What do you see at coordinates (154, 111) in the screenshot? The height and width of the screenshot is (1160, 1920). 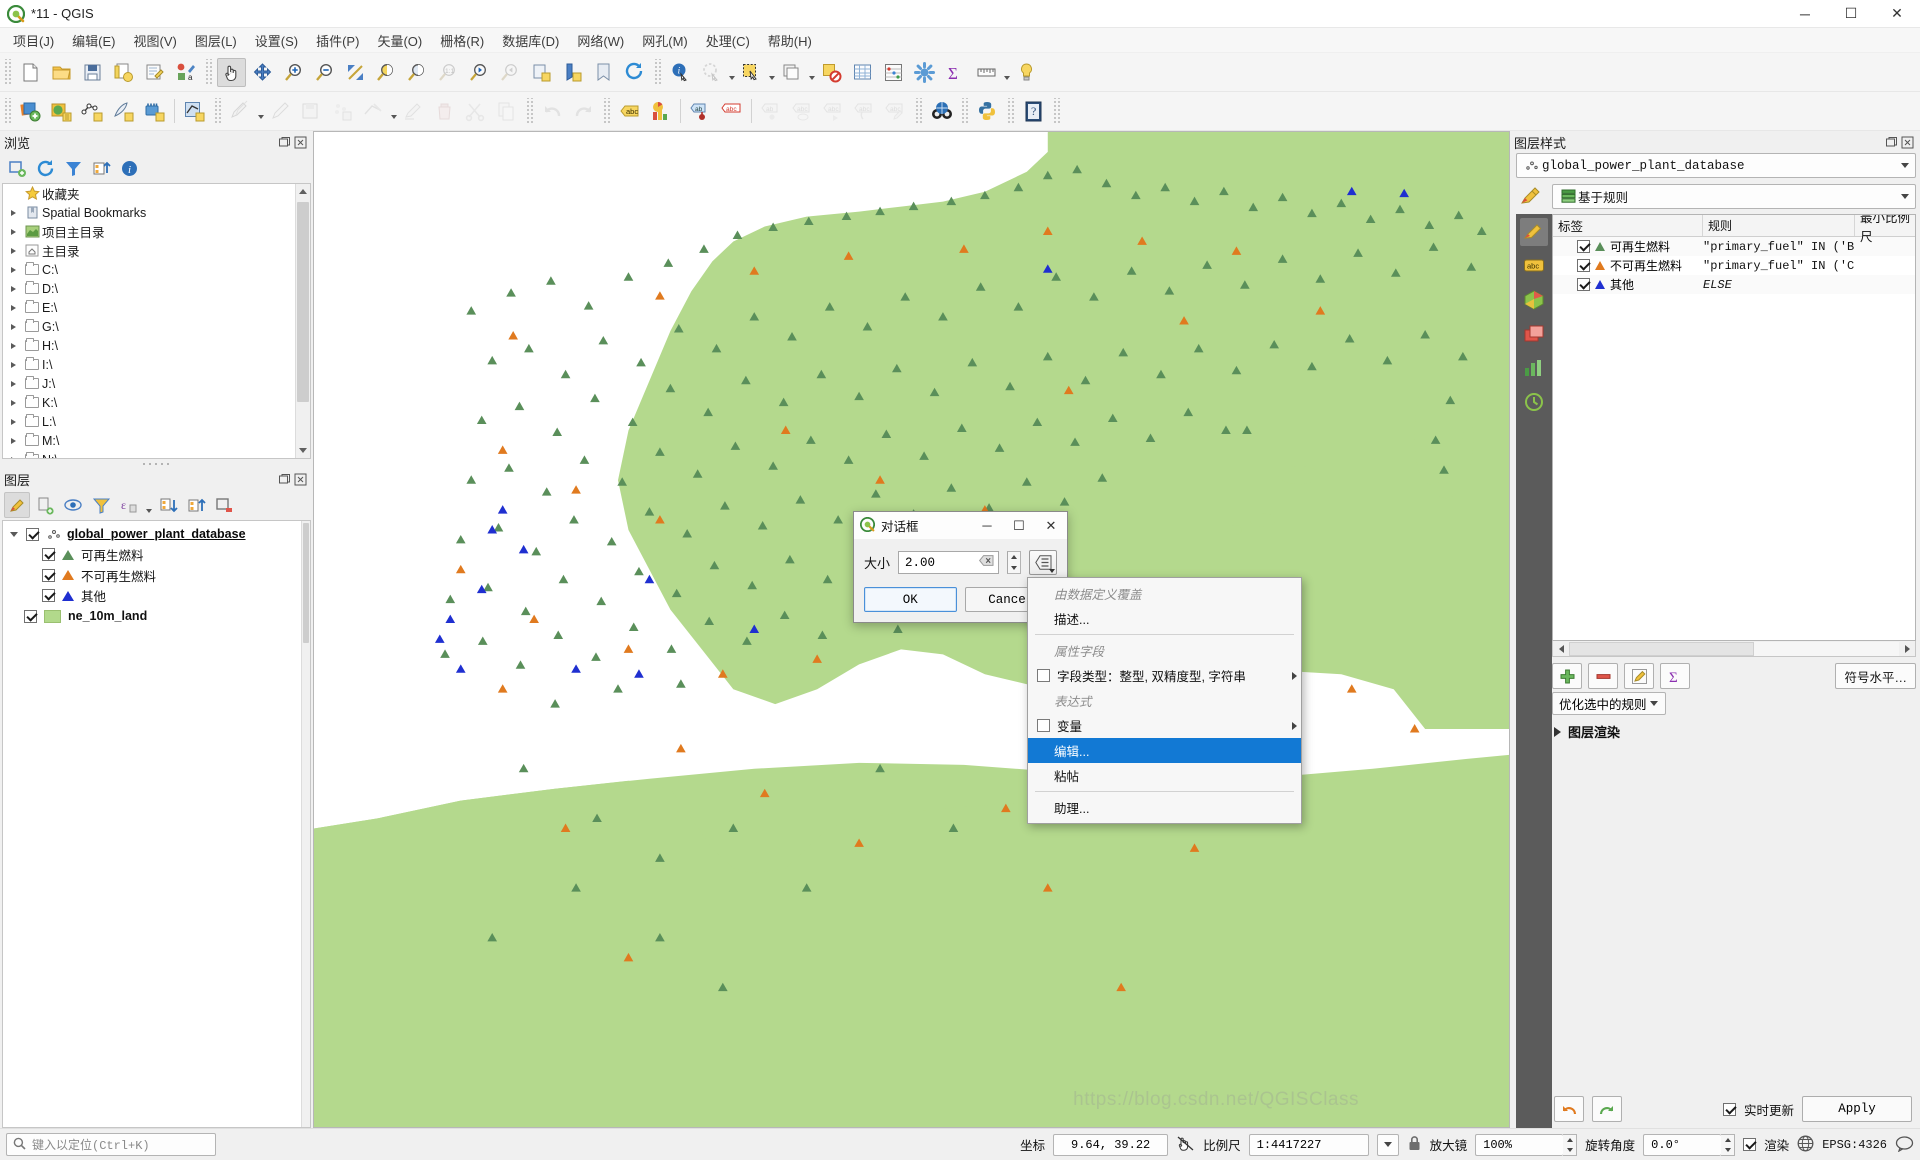 I see `add-postgis-layer-button` at bounding box center [154, 111].